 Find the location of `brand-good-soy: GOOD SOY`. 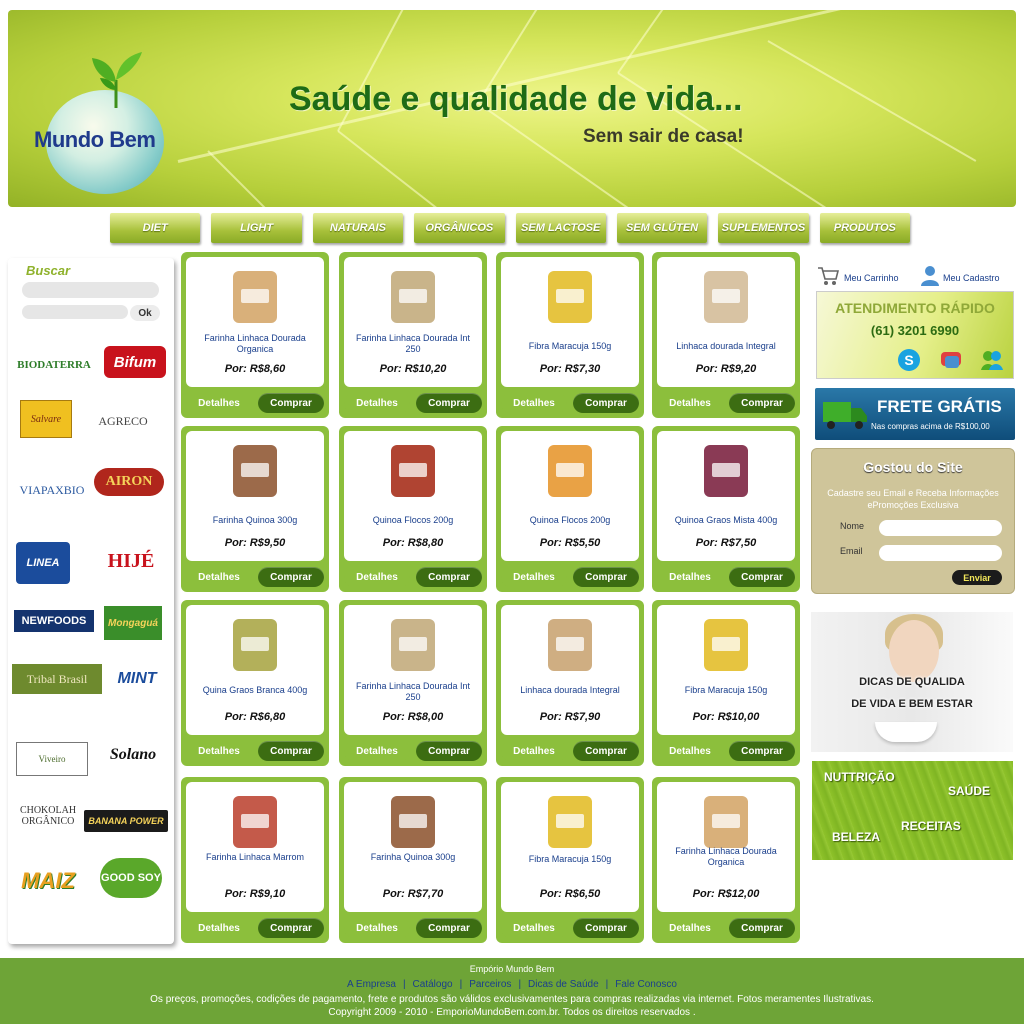

brand-good-soy: GOOD SOY is located at coordinates (131, 878).